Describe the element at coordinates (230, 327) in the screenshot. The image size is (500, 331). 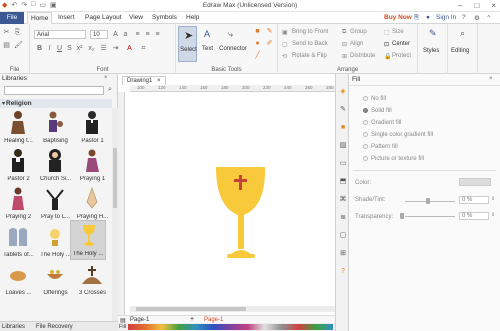
I see `color-swatches` at that location.